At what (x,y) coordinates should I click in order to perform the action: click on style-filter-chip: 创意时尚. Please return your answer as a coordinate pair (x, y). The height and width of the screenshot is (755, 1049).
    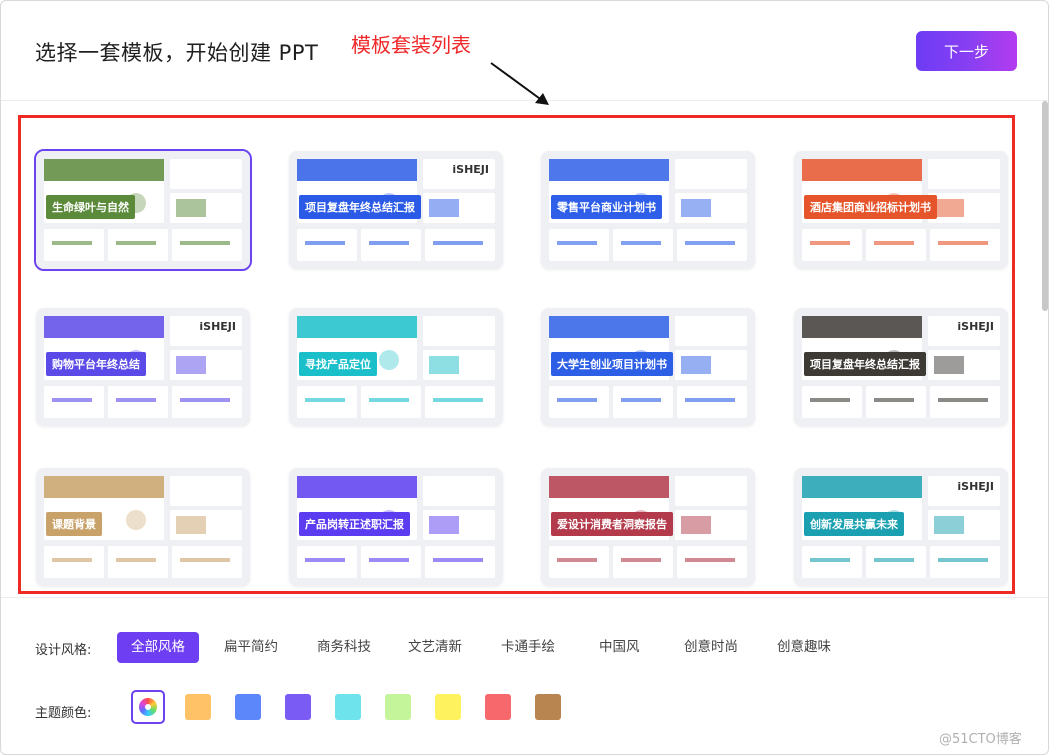
    Looking at the image, I should click on (711, 647).